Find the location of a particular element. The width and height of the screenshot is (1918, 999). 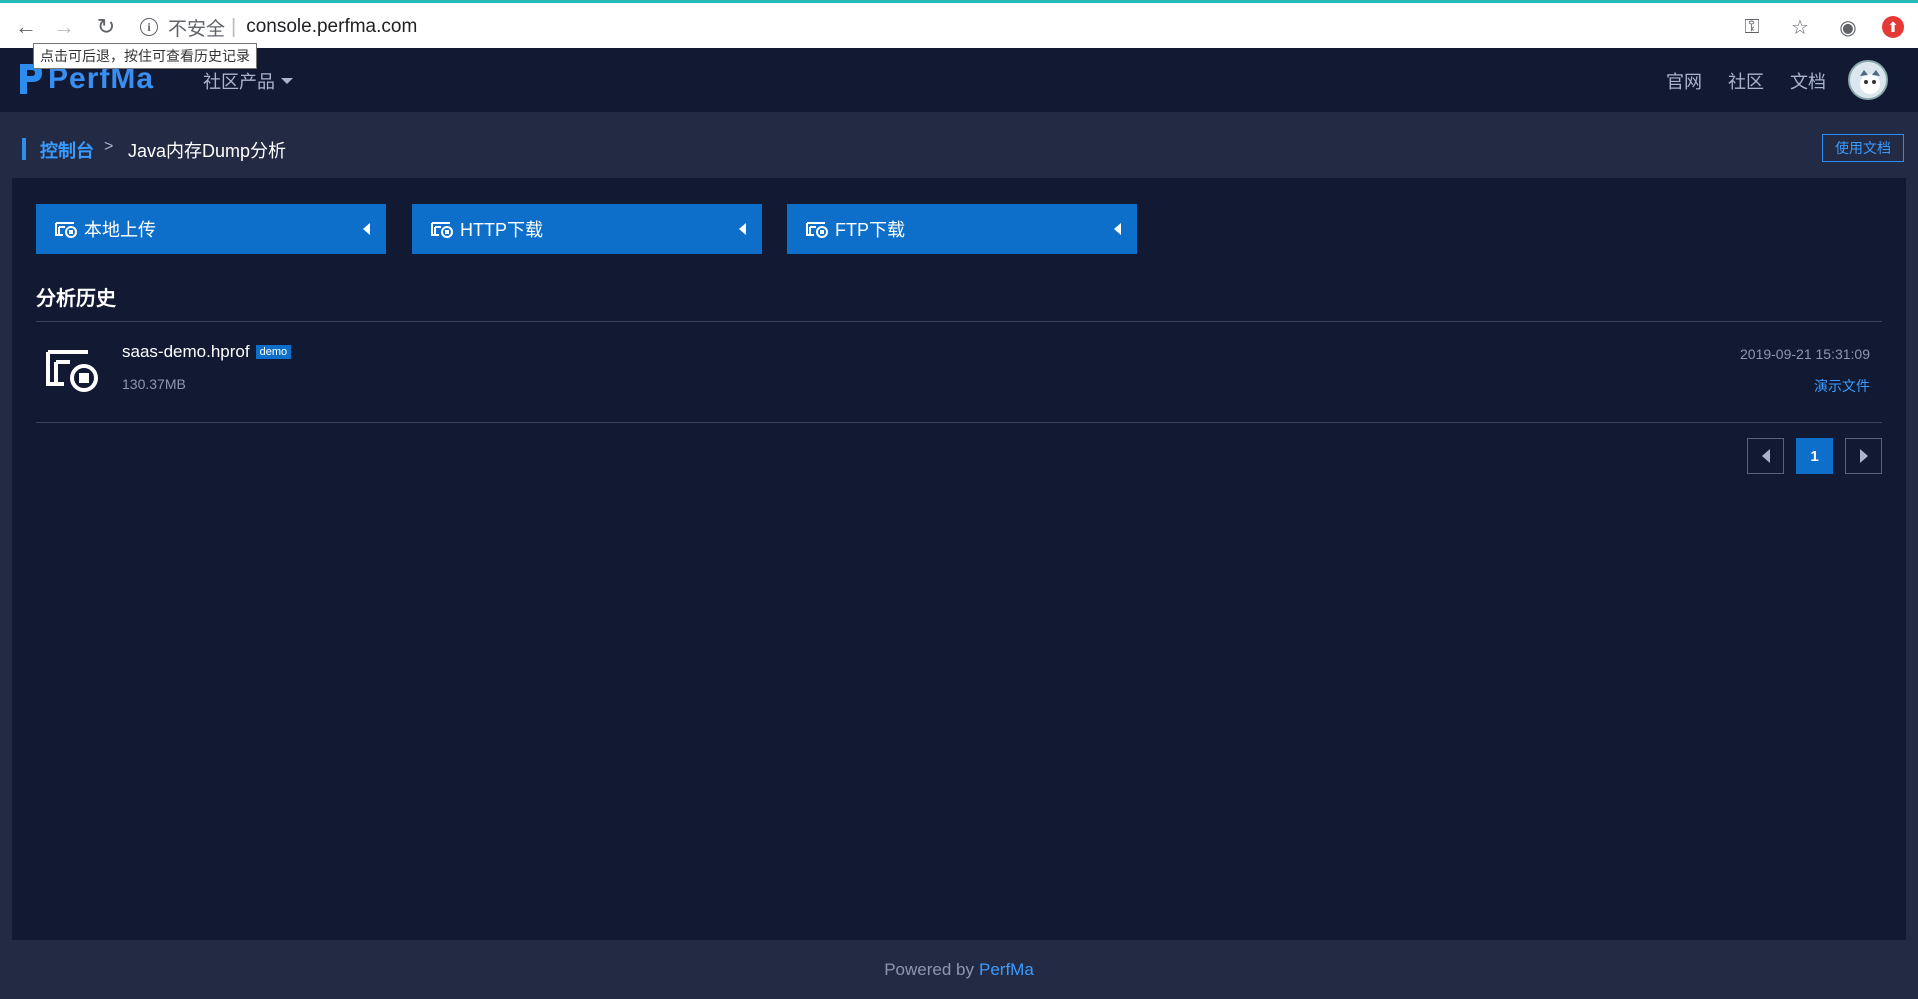

back-icon: ← is located at coordinates (26, 27).